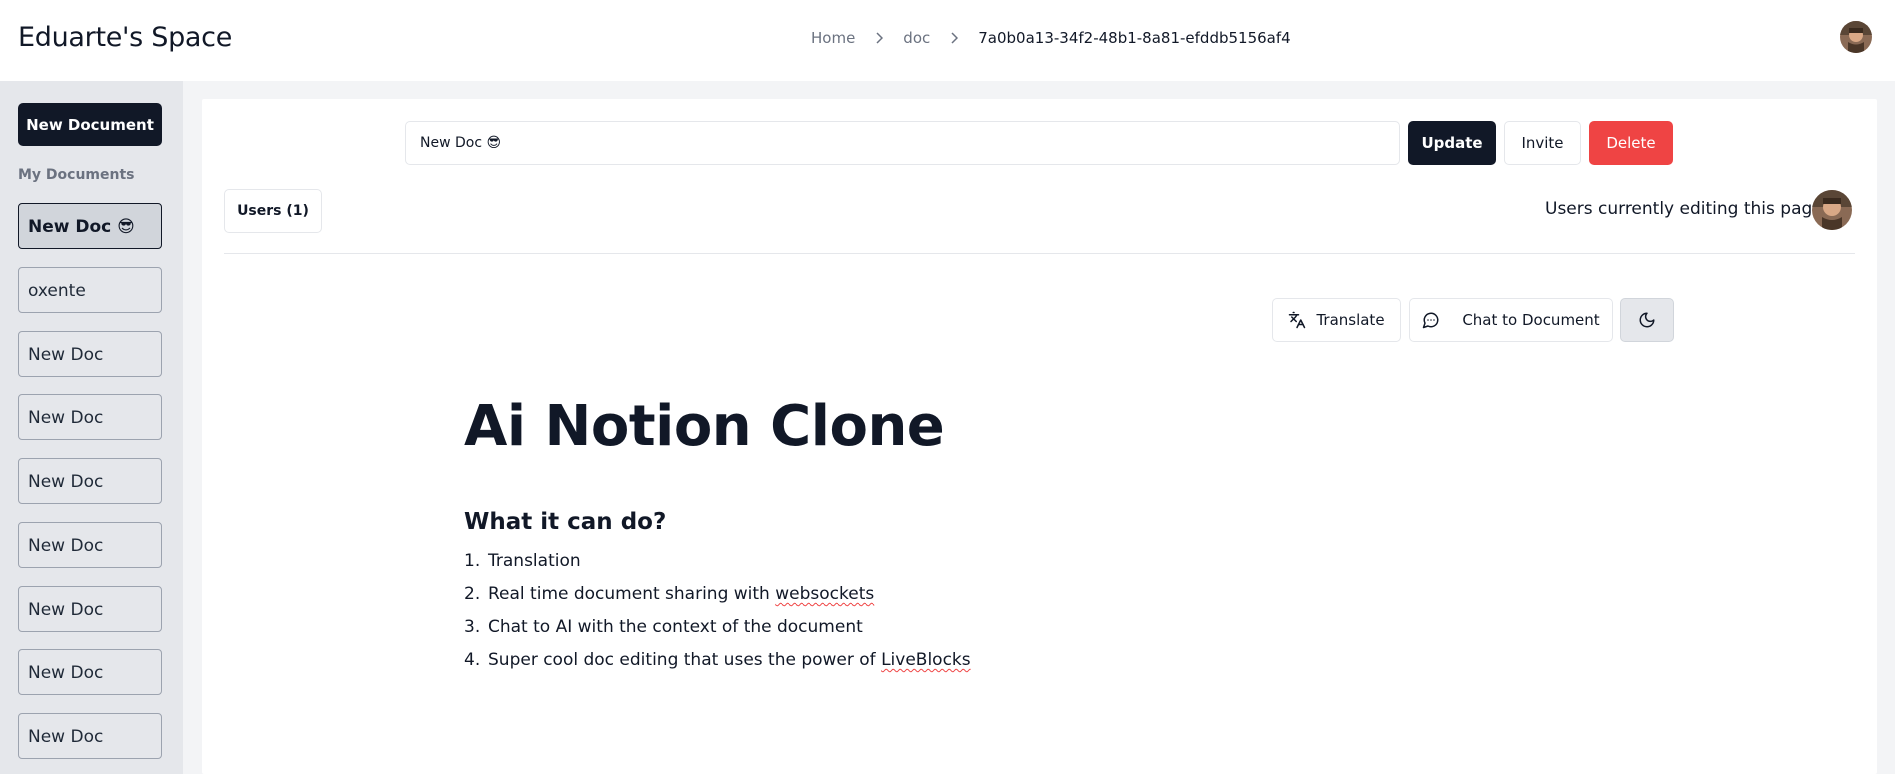  Describe the element at coordinates (1631, 143) in the screenshot. I see `delete-button: Delete` at that location.